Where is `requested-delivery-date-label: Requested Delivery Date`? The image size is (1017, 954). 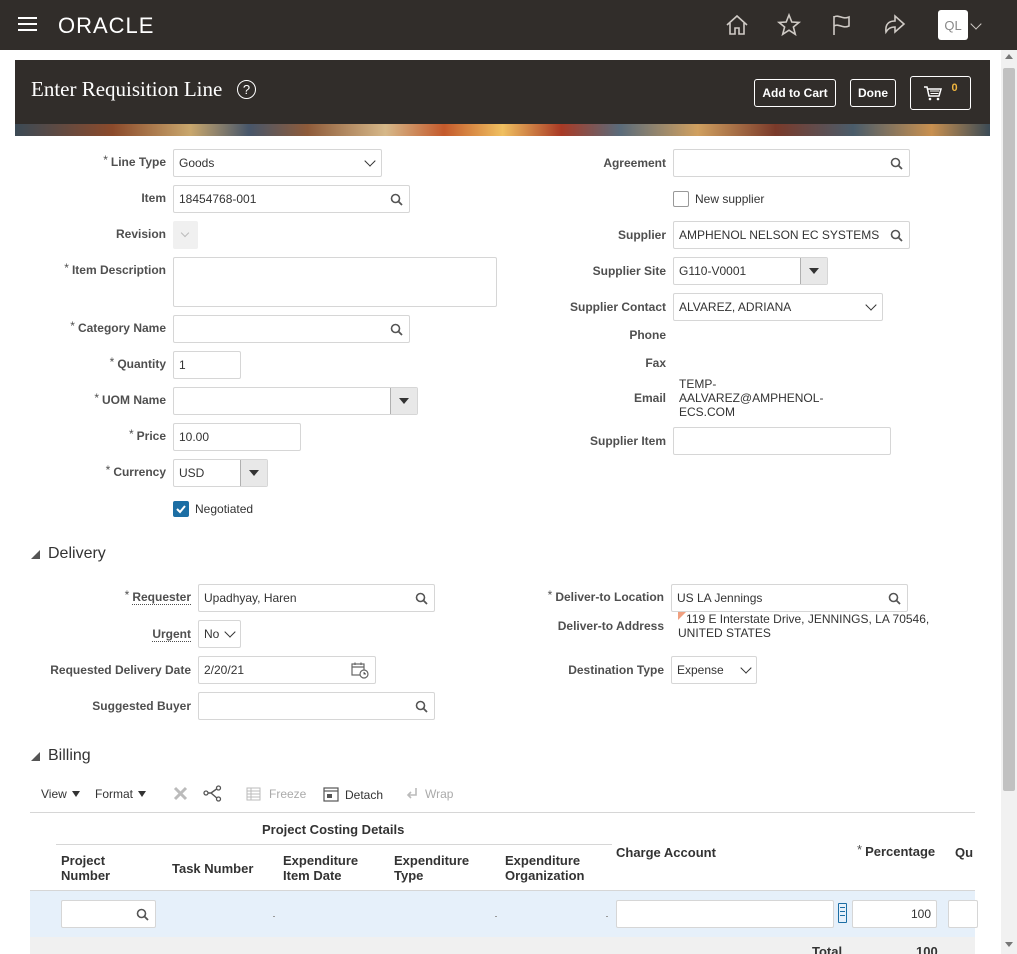
requested-delivery-date-label: Requested Delivery Date is located at coordinates (120, 670).